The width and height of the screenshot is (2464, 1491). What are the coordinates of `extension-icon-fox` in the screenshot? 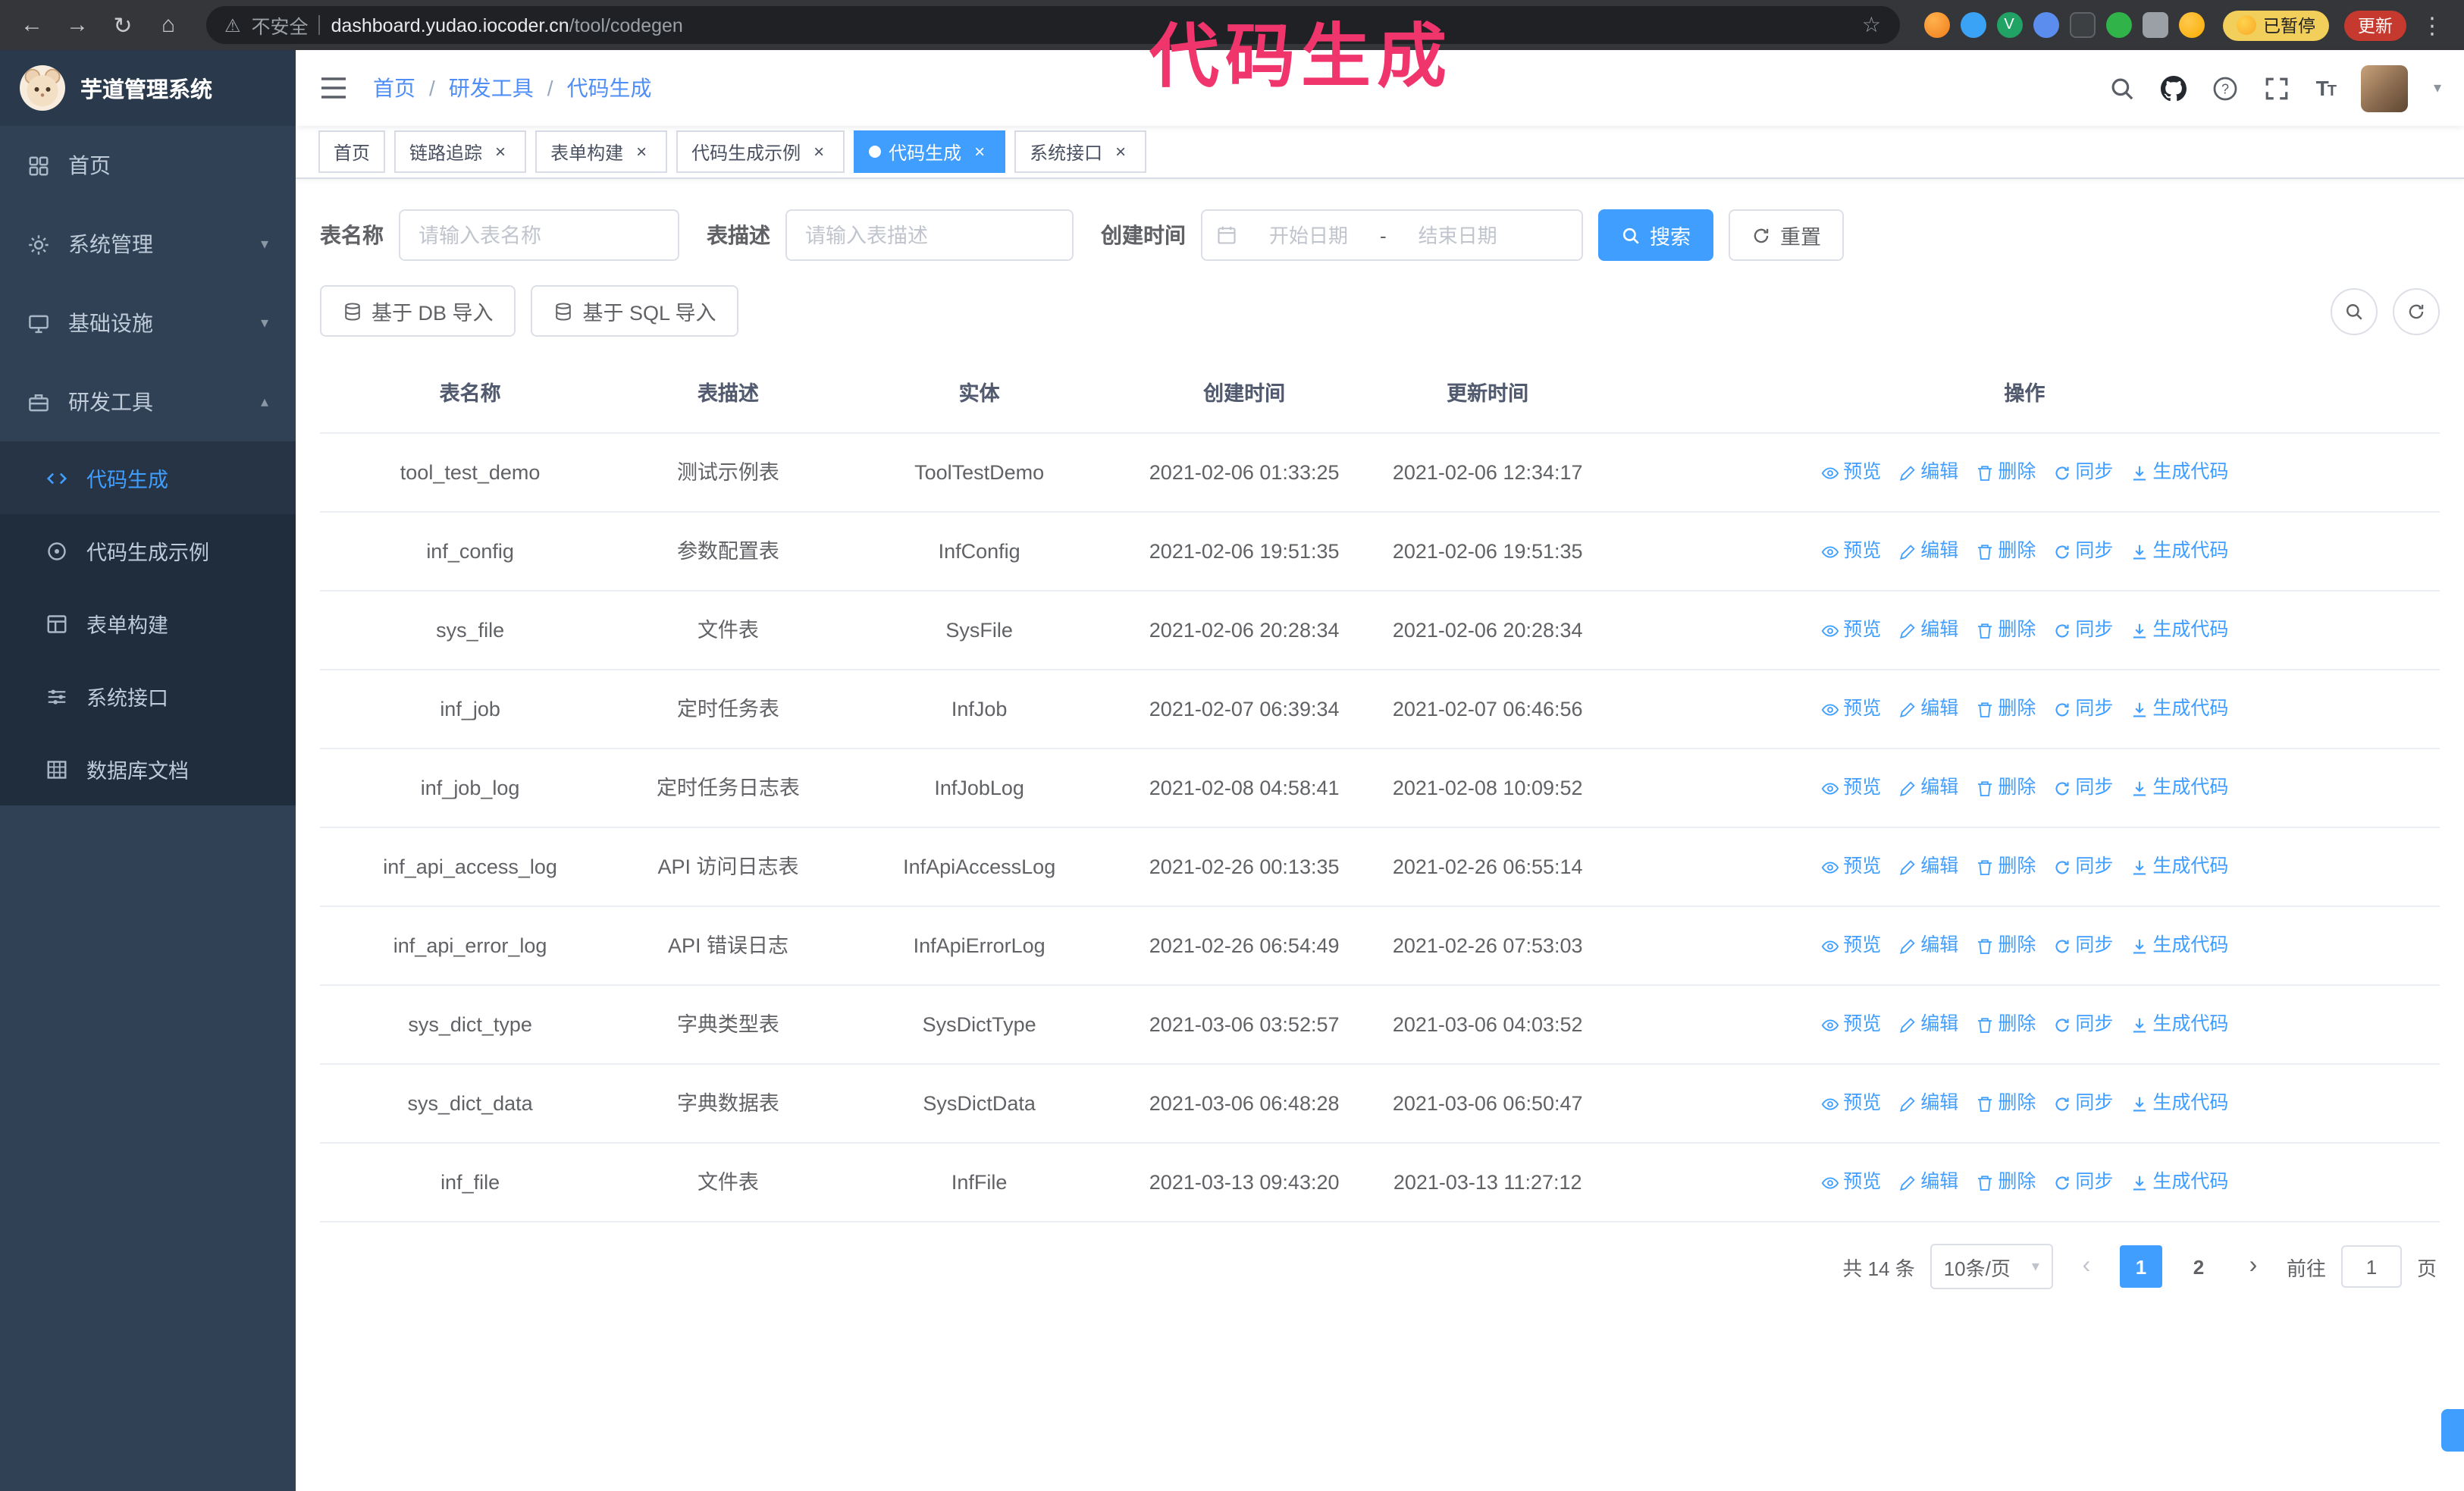 It's located at (1936, 25).